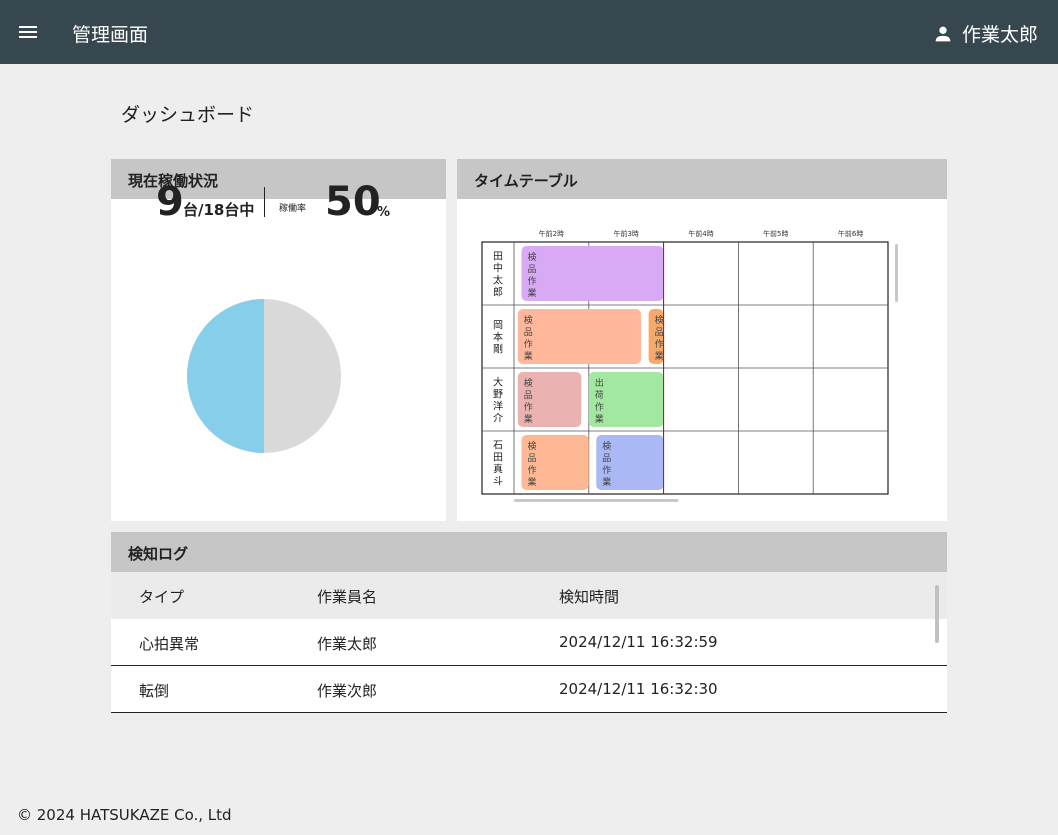 The image size is (1058, 835). Describe the element at coordinates (219, 210) in the screenshot. I see `active-count-suffix: 台/18台中` at that location.